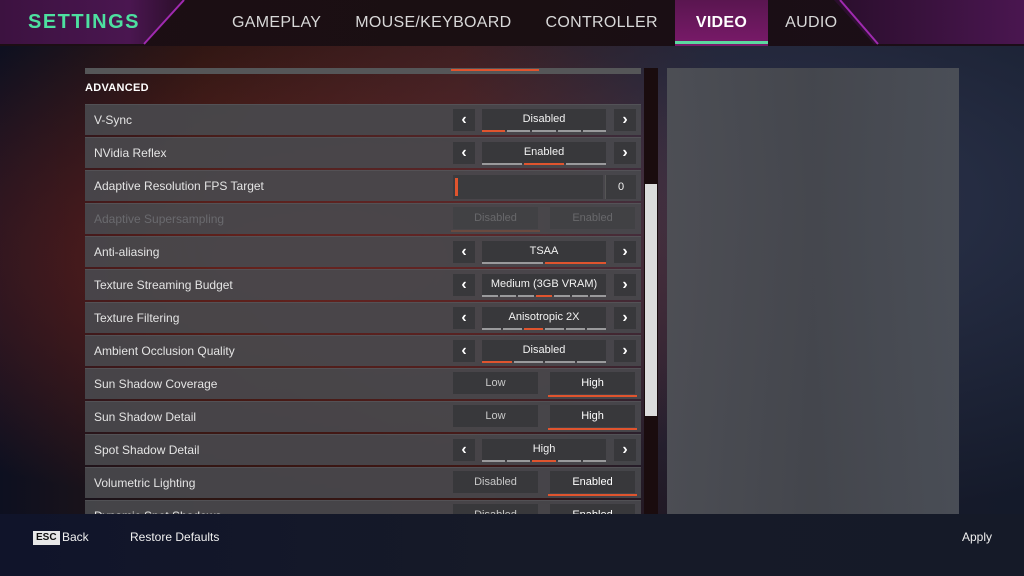  I want to click on option-carousel: ‹ High ›, so click(544, 451).